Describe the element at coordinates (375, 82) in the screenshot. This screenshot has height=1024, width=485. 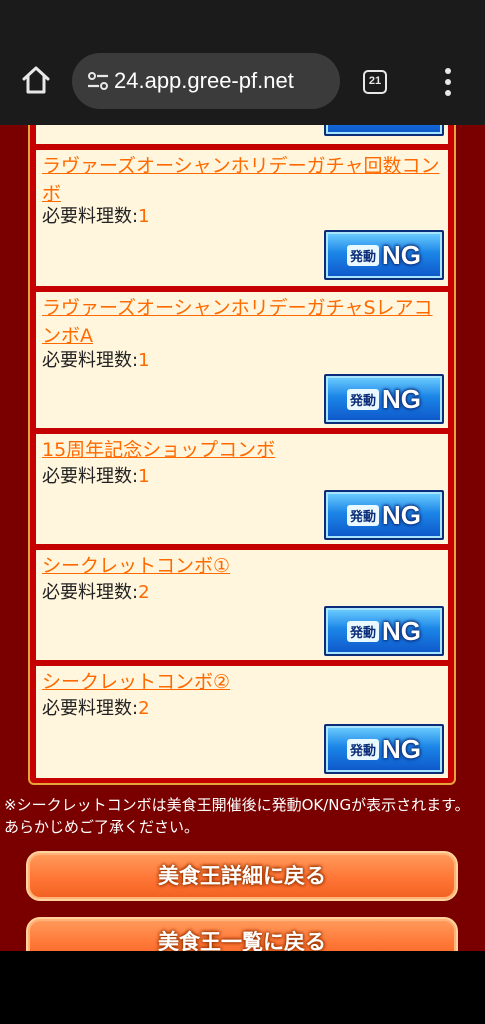
I see `tab-switcher-button: 21` at that location.